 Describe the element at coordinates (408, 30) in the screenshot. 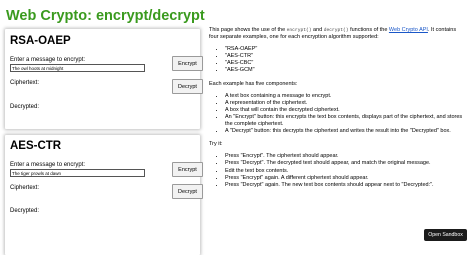

I see `web-crypto-api-link: Web Crypto API` at that location.